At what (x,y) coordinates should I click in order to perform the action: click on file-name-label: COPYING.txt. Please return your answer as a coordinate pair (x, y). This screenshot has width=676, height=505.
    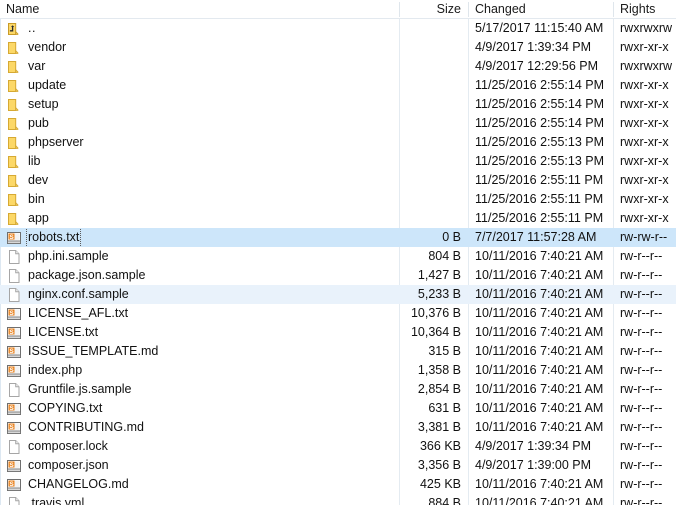
    Looking at the image, I should click on (65, 408).